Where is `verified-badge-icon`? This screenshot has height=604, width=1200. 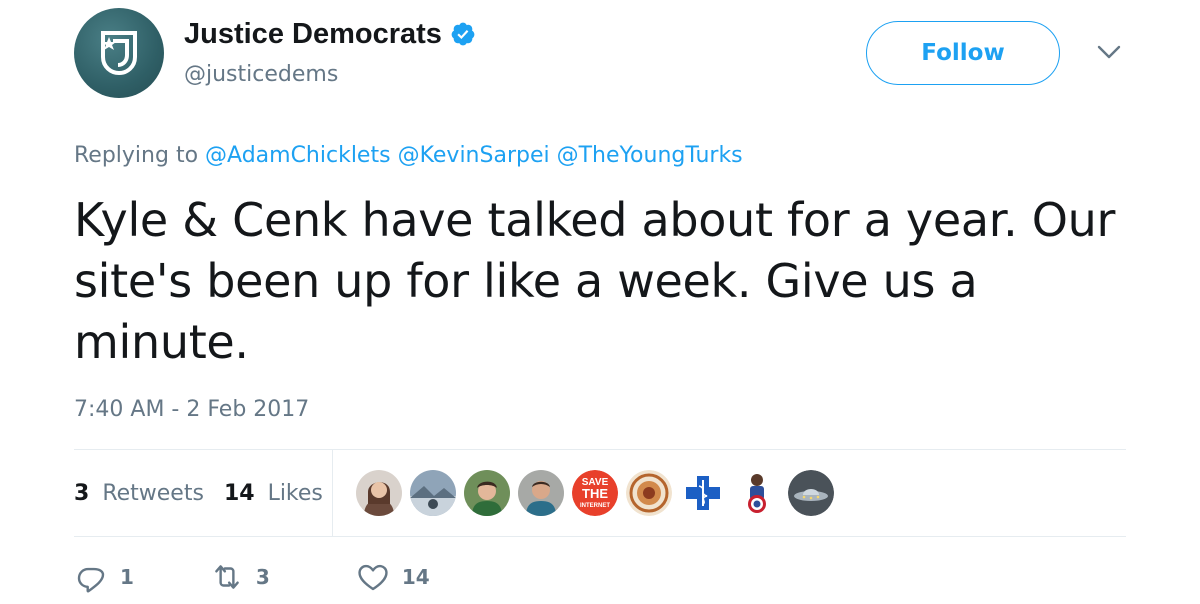 verified-badge-icon is located at coordinates (463, 34).